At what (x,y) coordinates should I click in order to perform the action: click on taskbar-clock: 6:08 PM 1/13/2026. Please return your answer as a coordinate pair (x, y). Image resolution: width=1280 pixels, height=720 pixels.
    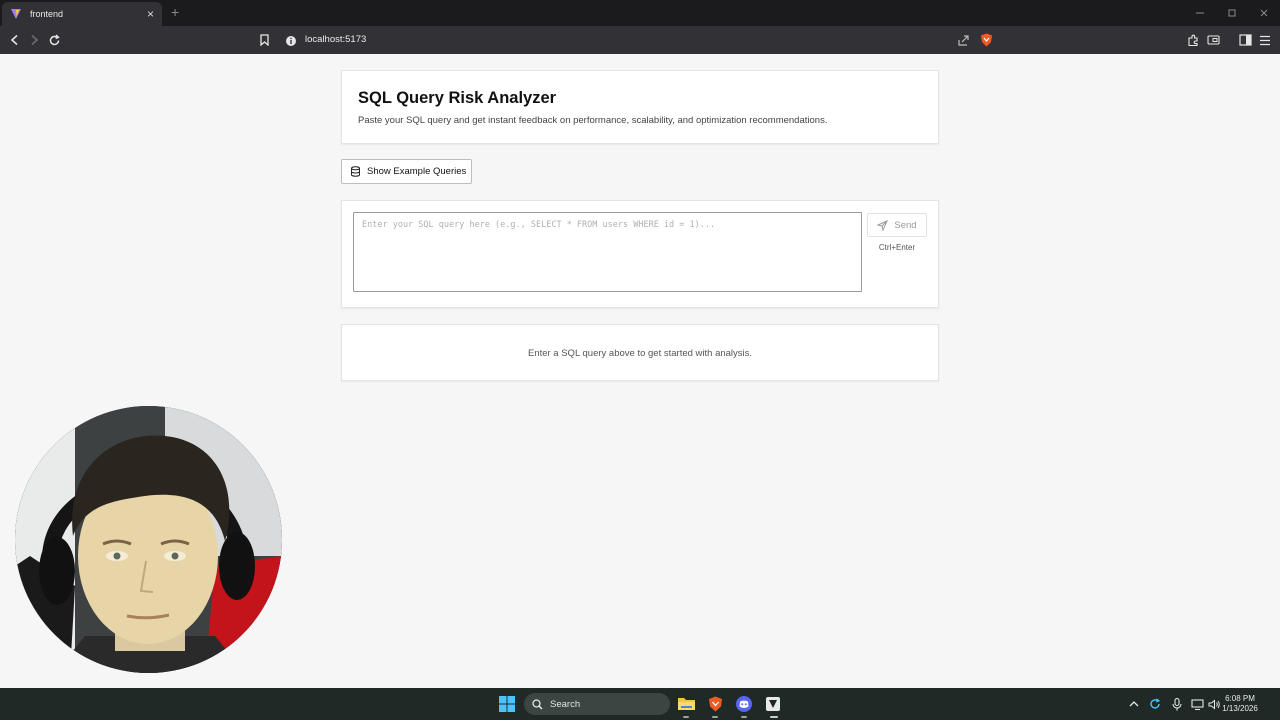
    Looking at the image, I should click on (1240, 704).